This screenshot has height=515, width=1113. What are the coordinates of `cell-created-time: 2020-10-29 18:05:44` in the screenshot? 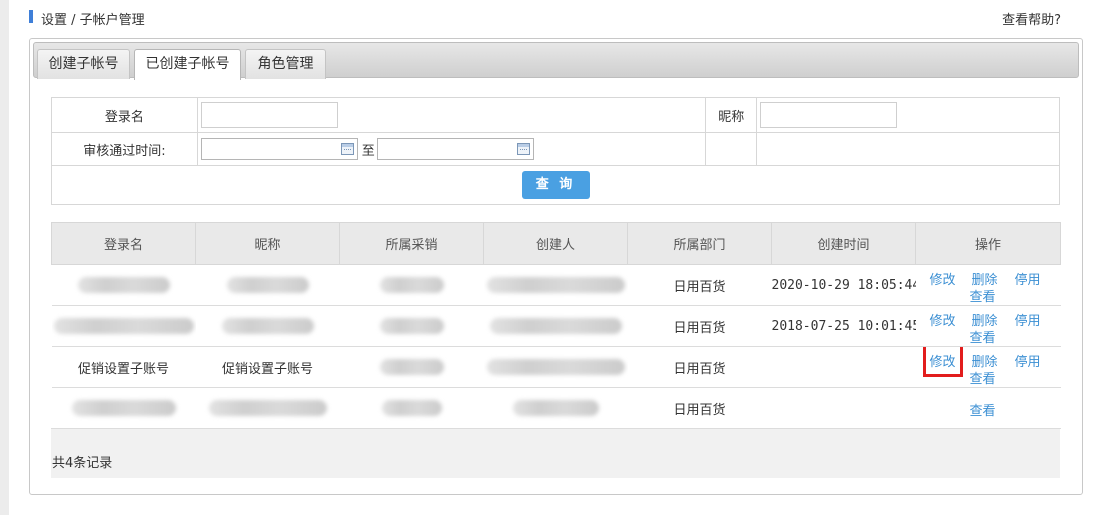 It's located at (843, 285).